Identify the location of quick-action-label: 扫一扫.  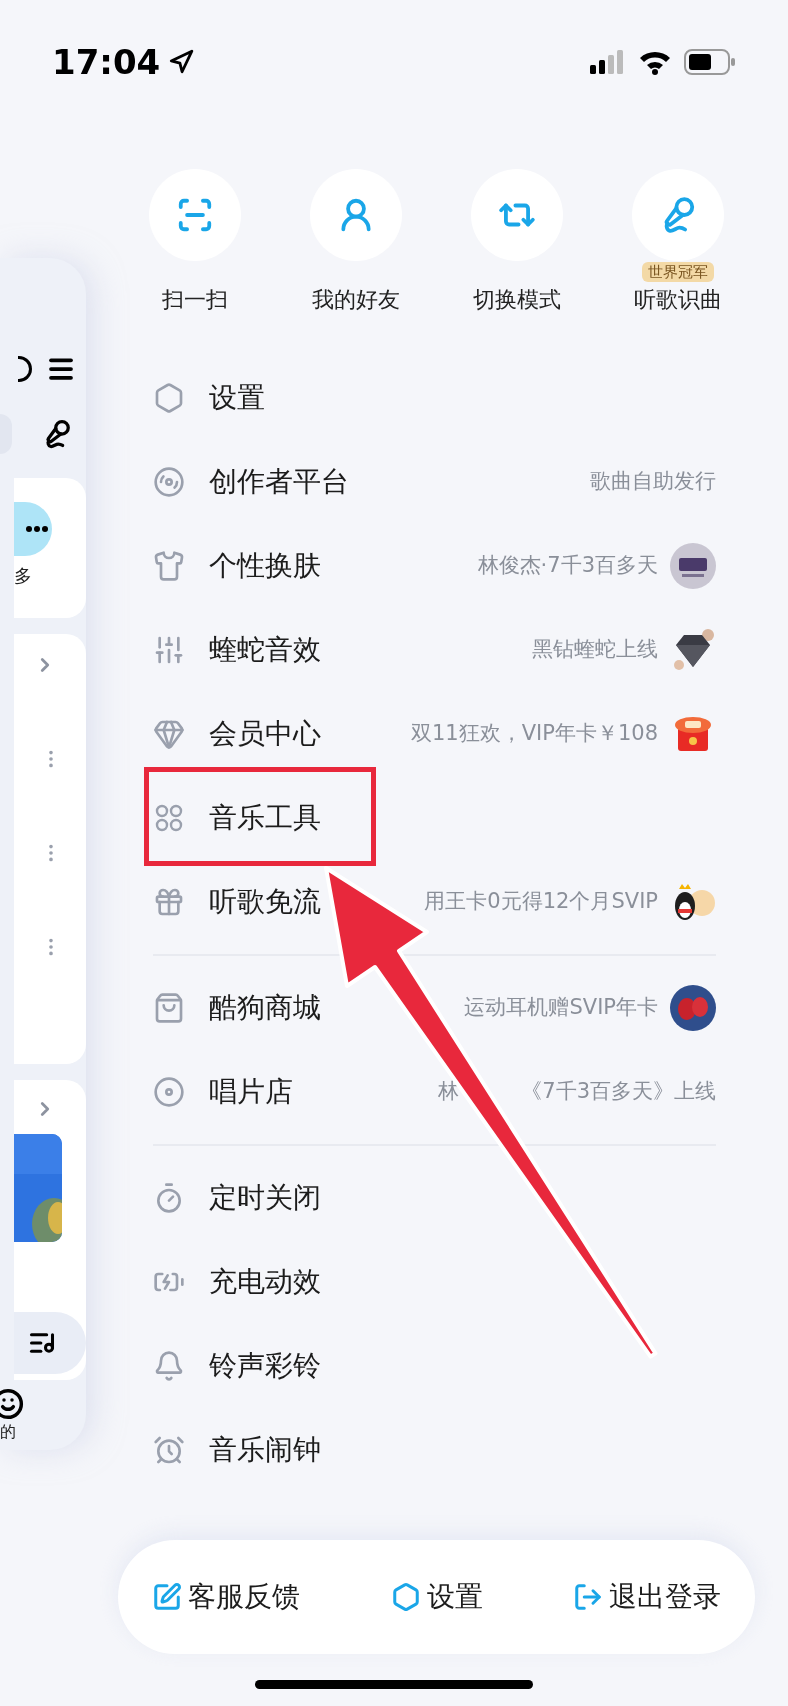
(194, 300).